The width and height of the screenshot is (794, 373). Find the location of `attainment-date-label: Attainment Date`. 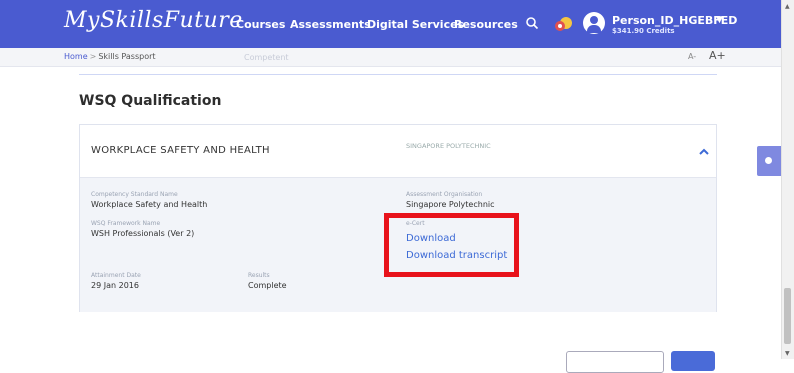

attainment-date-label: Attainment Date is located at coordinates (116, 275).